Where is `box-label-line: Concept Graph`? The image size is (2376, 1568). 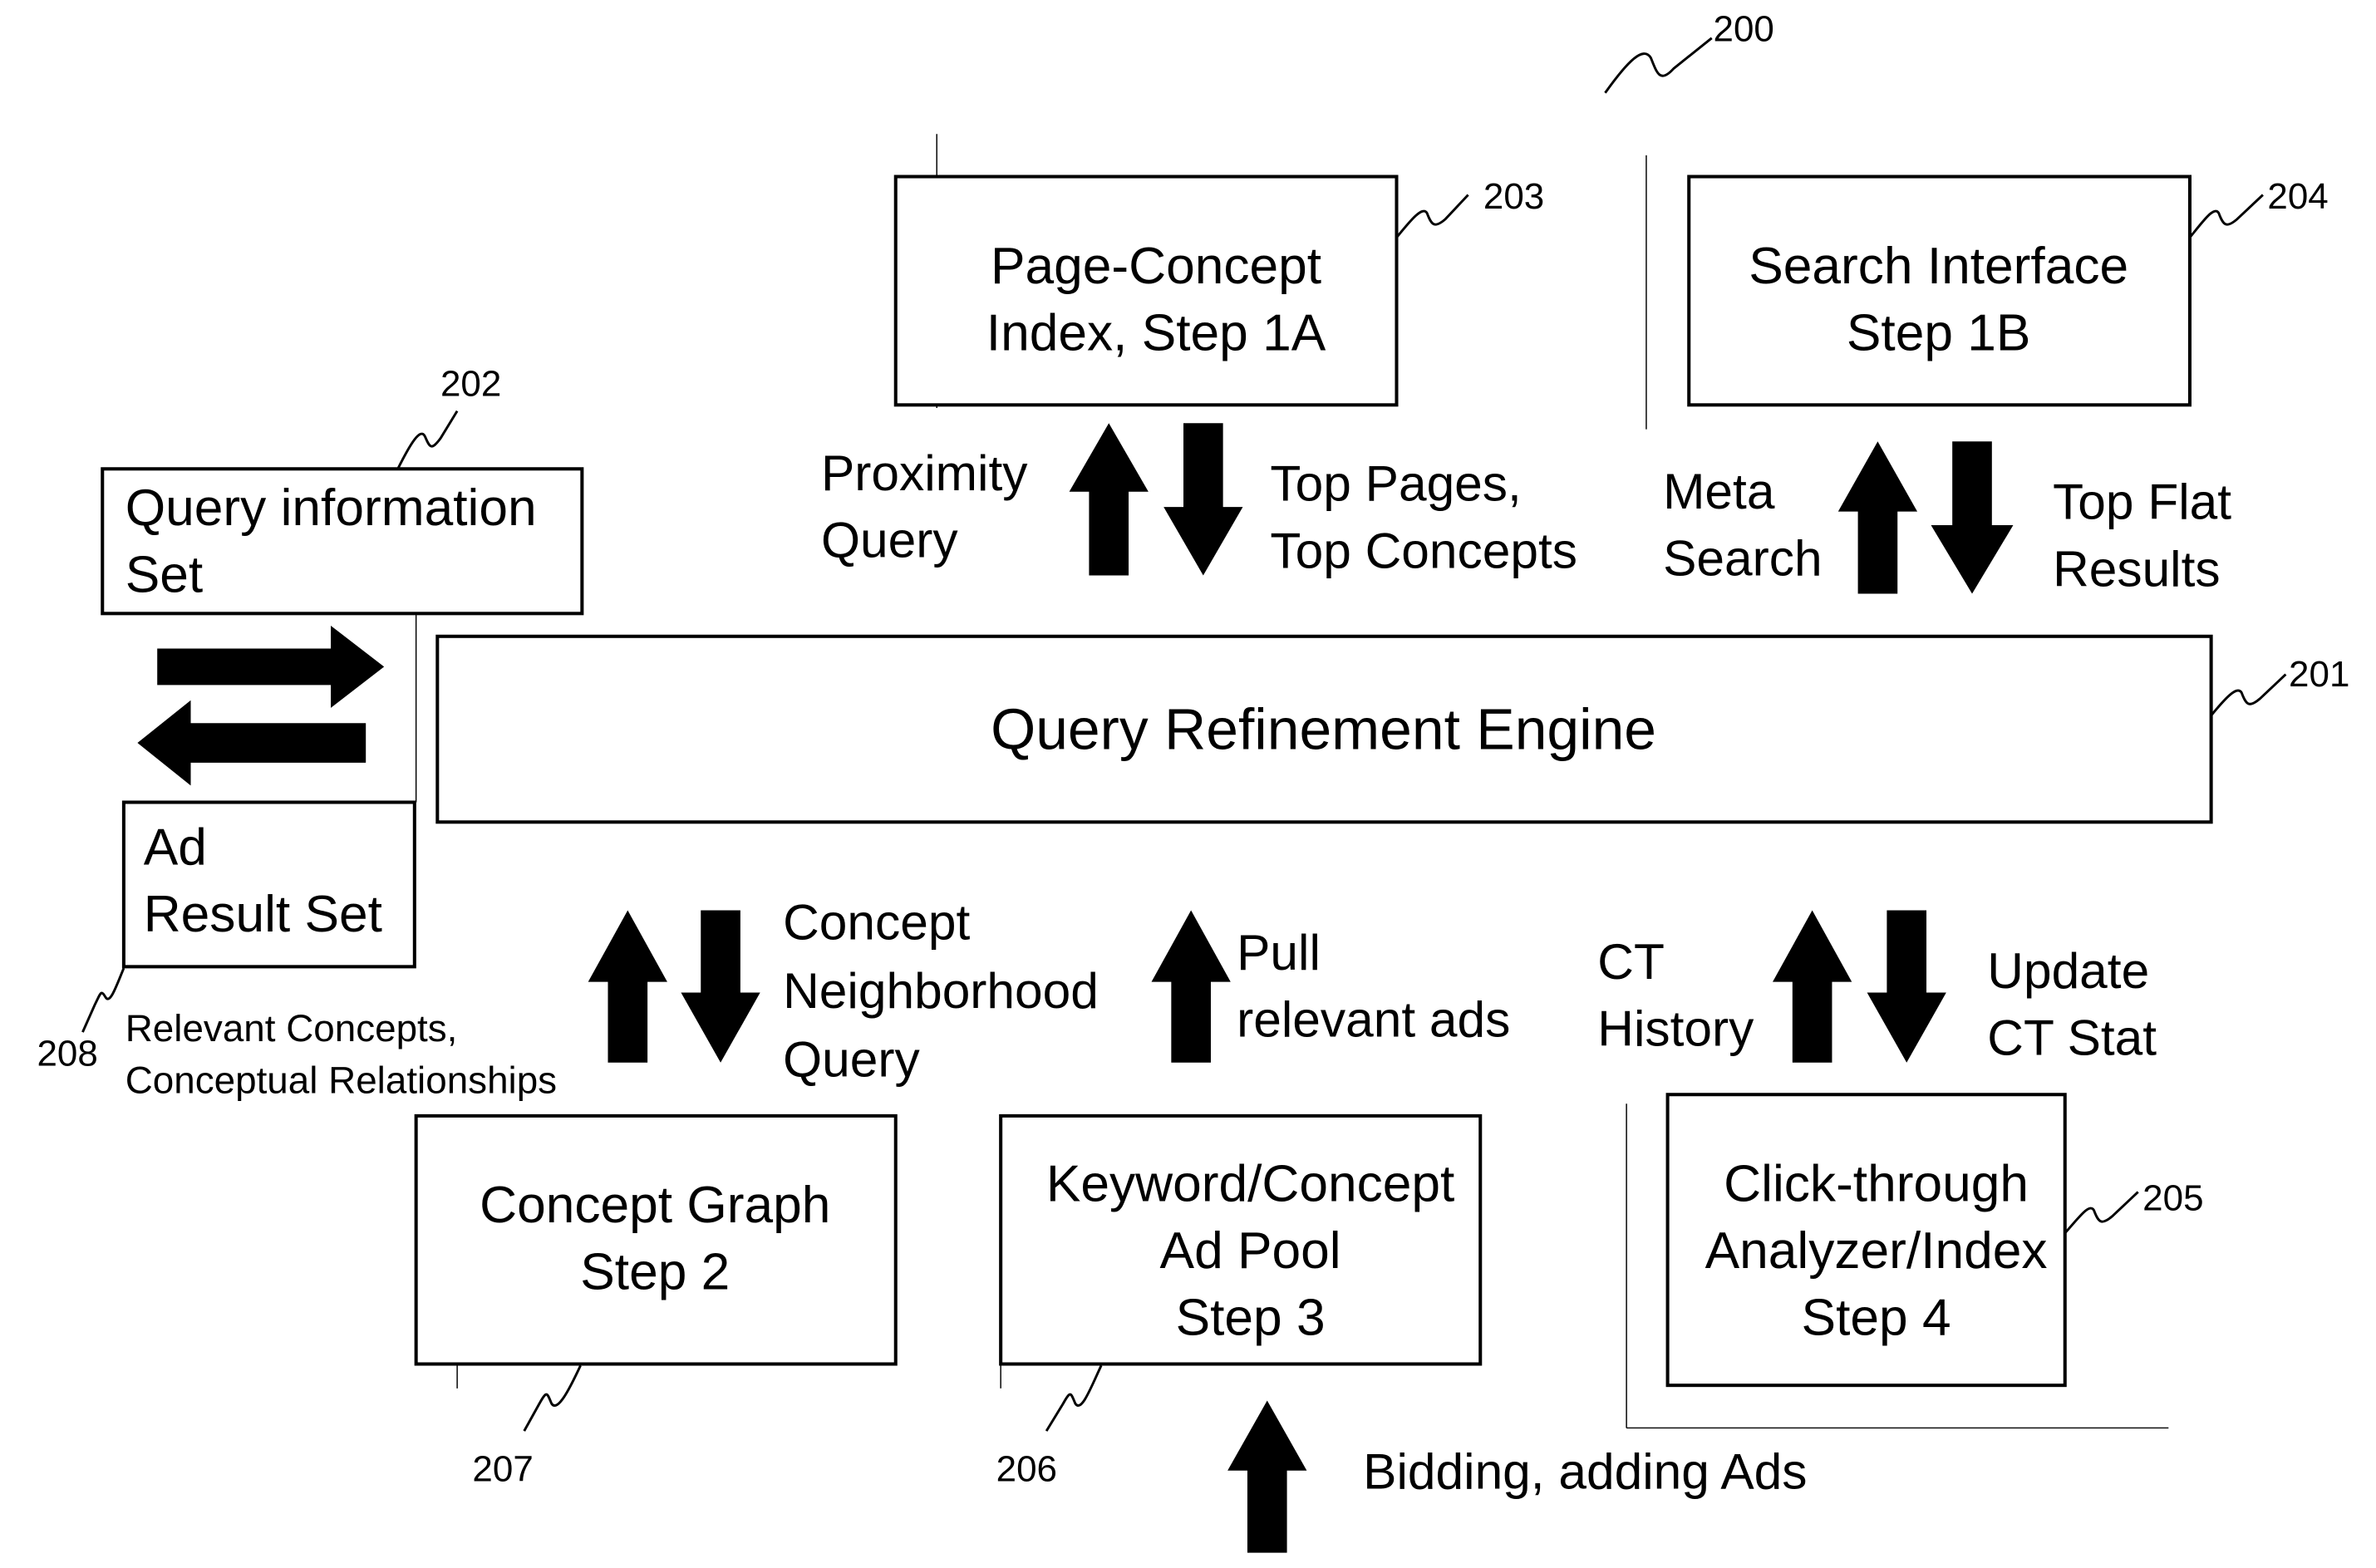
box-label-line: Concept Graph is located at coordinates (655, 1205).